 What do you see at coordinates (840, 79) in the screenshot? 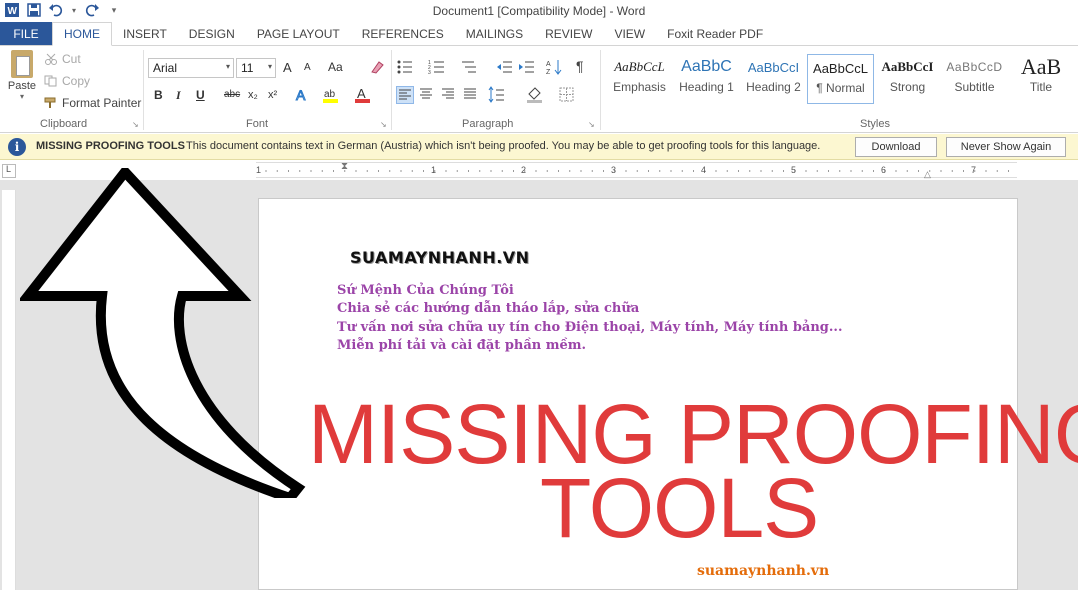
I see `style-normal: AaBbCcL ¶ Normal` at bounding box center [840, 79].